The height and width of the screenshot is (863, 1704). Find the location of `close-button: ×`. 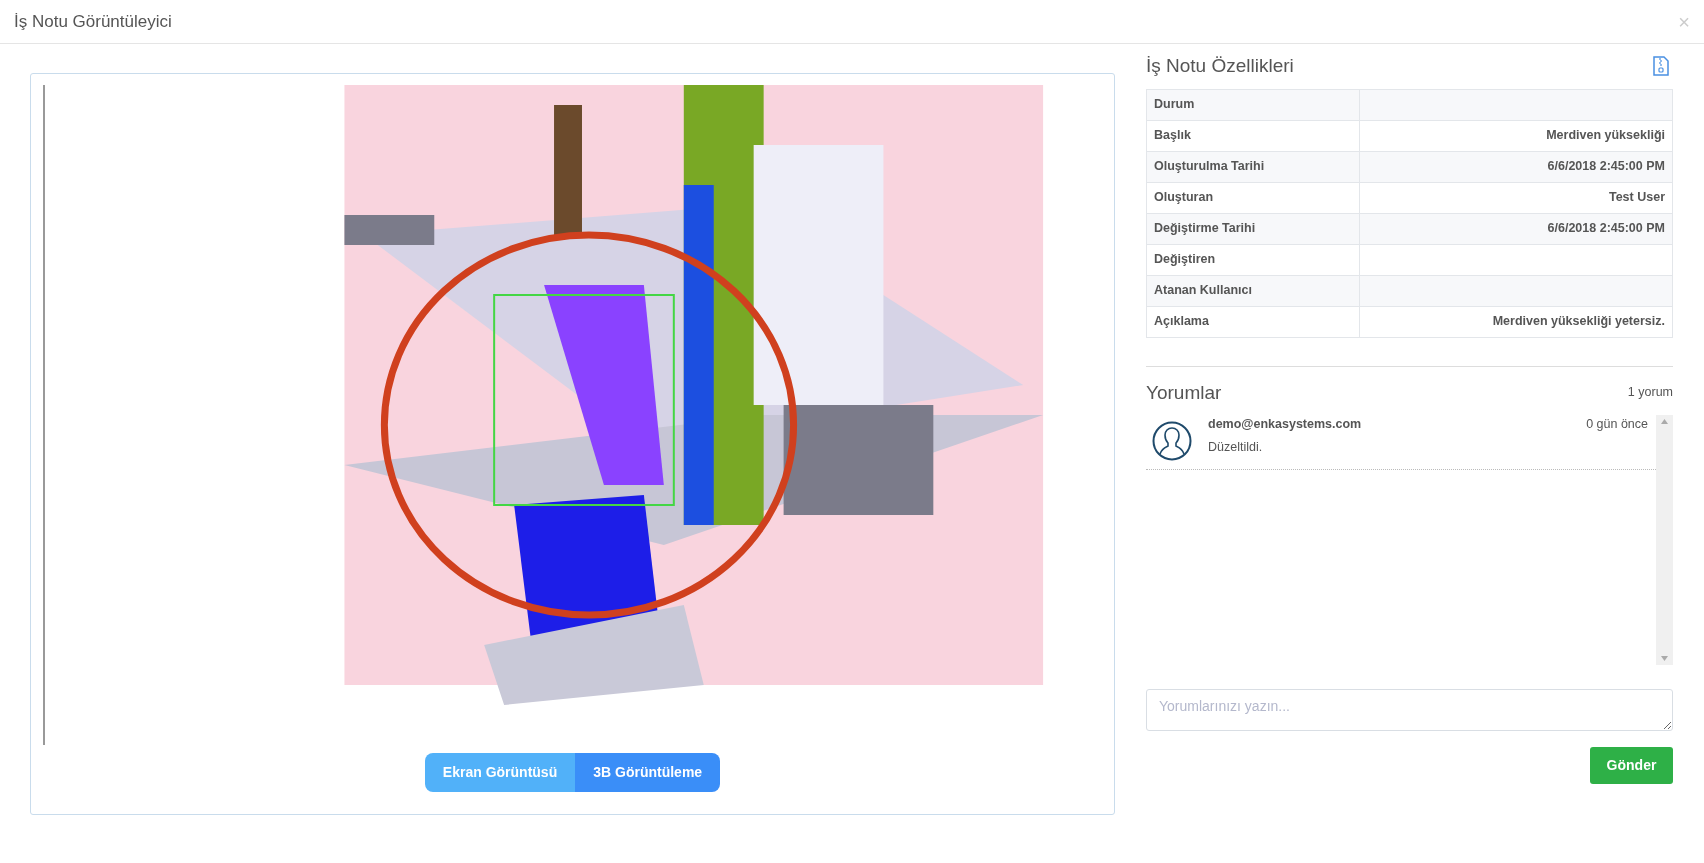

close-button: × is located at coordinates (1684, 21).